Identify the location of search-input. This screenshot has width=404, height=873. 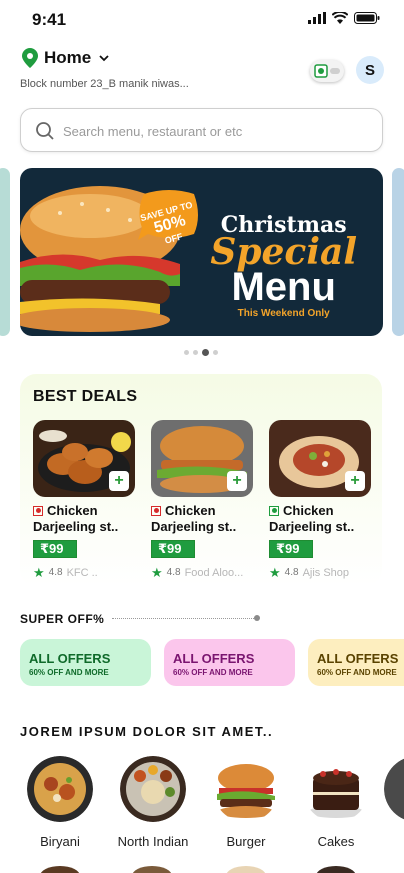
(213, 131).